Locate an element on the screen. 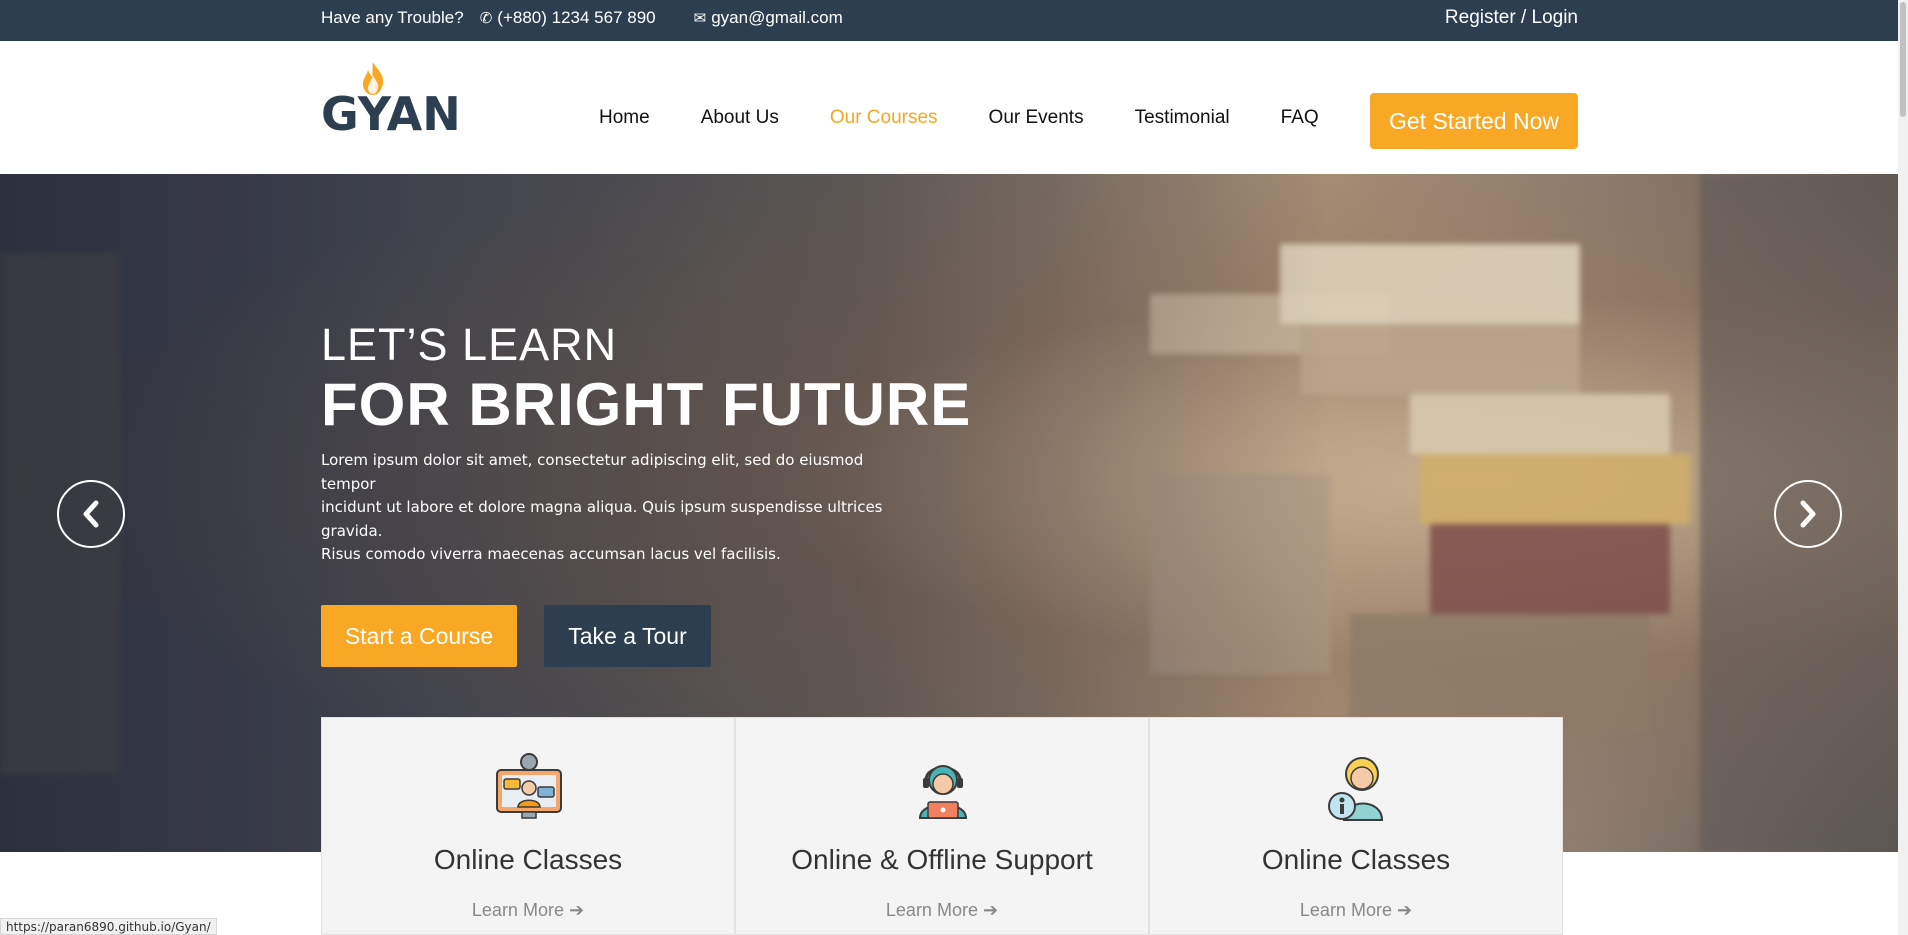 Image resolution: width=1908 pixels, height=935 pixels. status-url: https://paran6890.github.io/Gyan/ is located at coordinates (108, 926).